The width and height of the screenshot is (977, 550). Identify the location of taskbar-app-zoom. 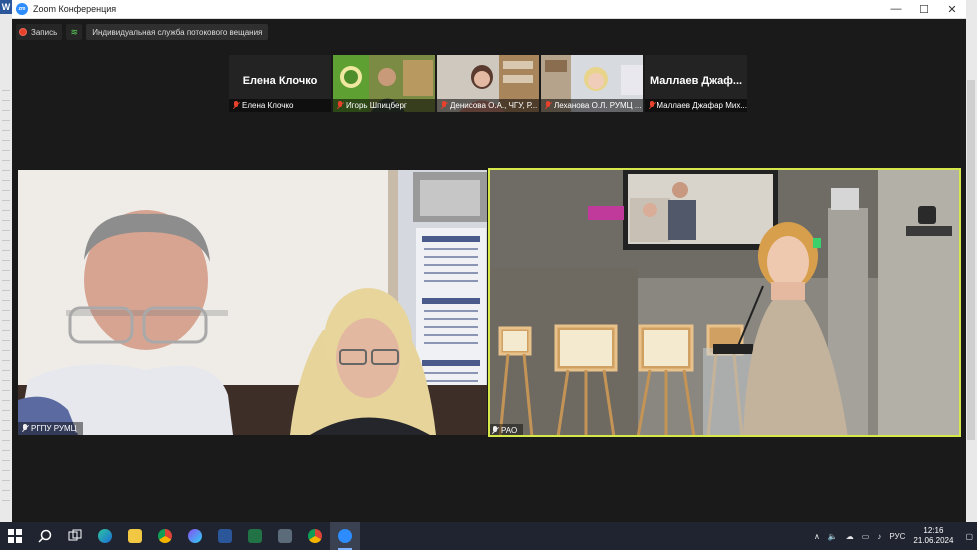
(345, 536).